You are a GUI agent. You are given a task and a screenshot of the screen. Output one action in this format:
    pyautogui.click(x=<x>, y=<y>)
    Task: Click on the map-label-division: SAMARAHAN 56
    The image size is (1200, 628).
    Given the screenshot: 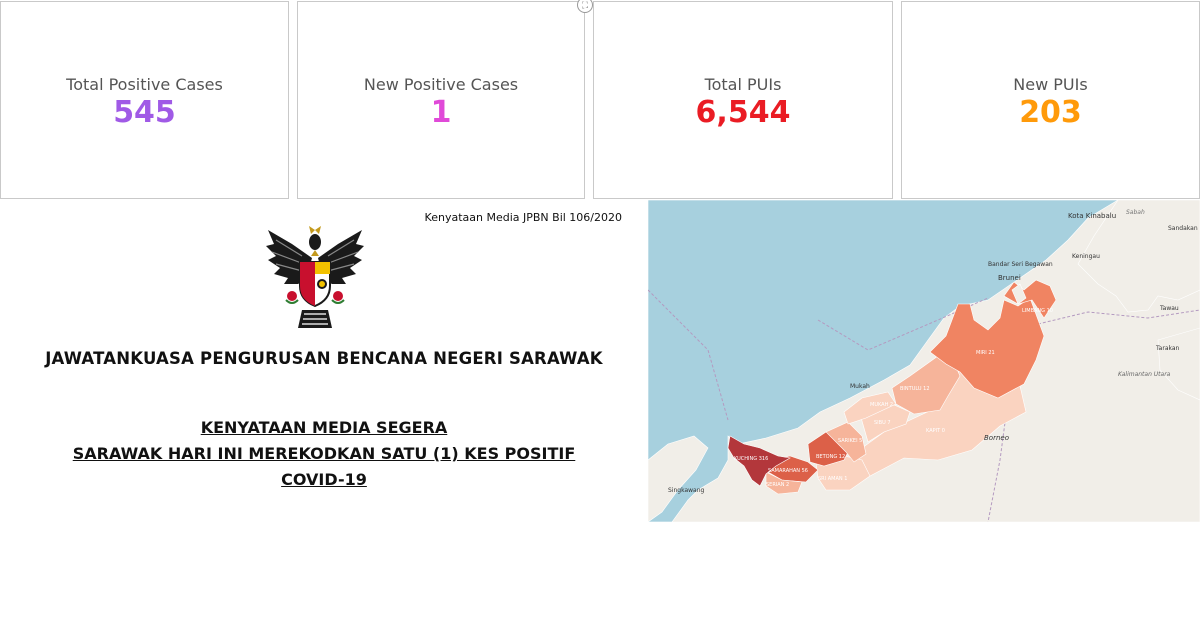 What is the action you would take?
    pyautogui.click(x=788, y=471)
    